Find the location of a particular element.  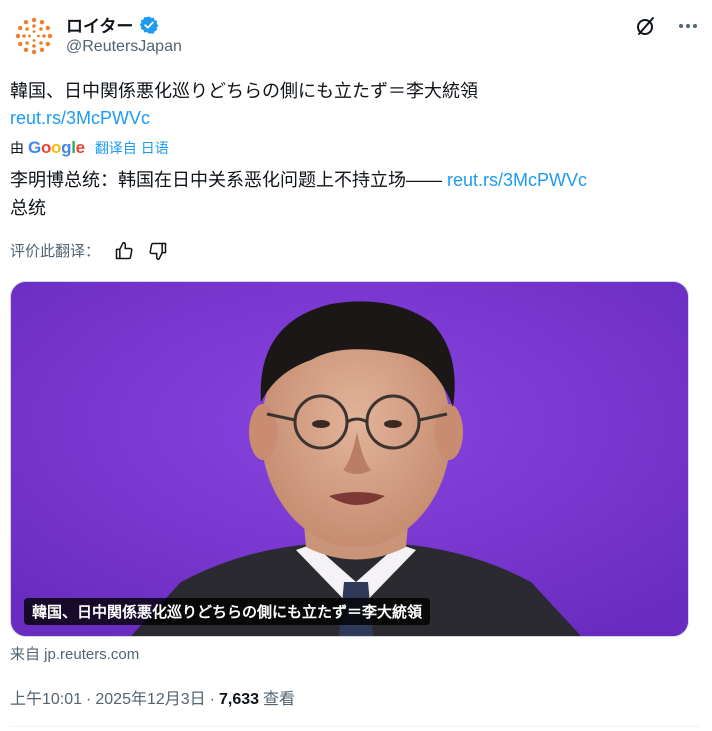

post-link: reut.rs/3McPWVc is located at coordinates (80, 118).